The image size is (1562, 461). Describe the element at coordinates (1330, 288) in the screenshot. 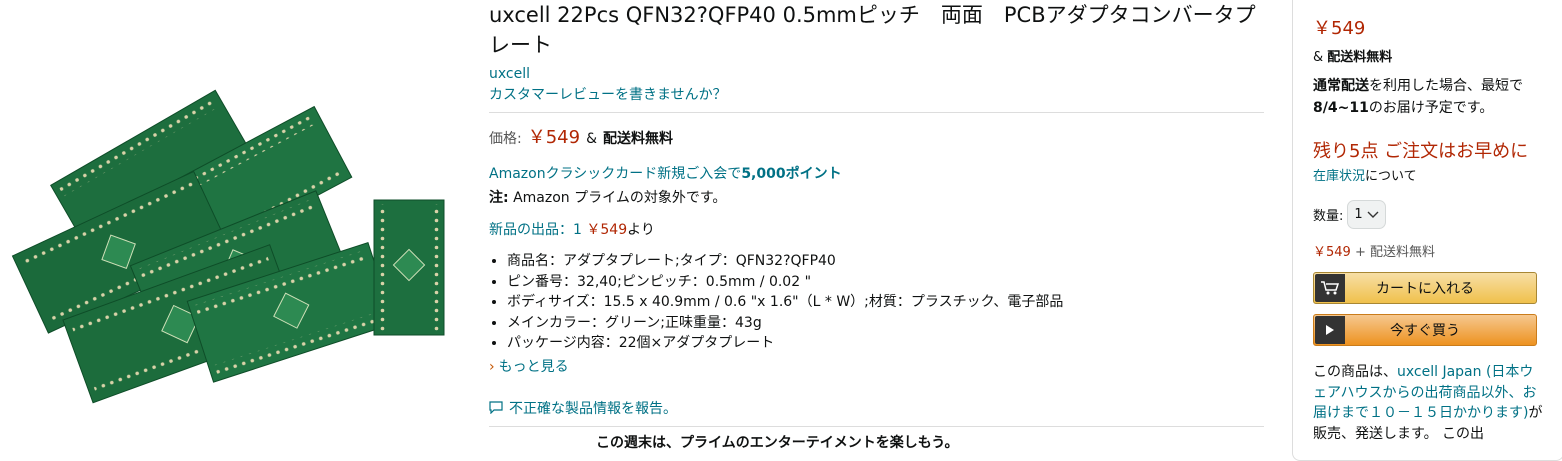

I see `cart-icon` at that location.